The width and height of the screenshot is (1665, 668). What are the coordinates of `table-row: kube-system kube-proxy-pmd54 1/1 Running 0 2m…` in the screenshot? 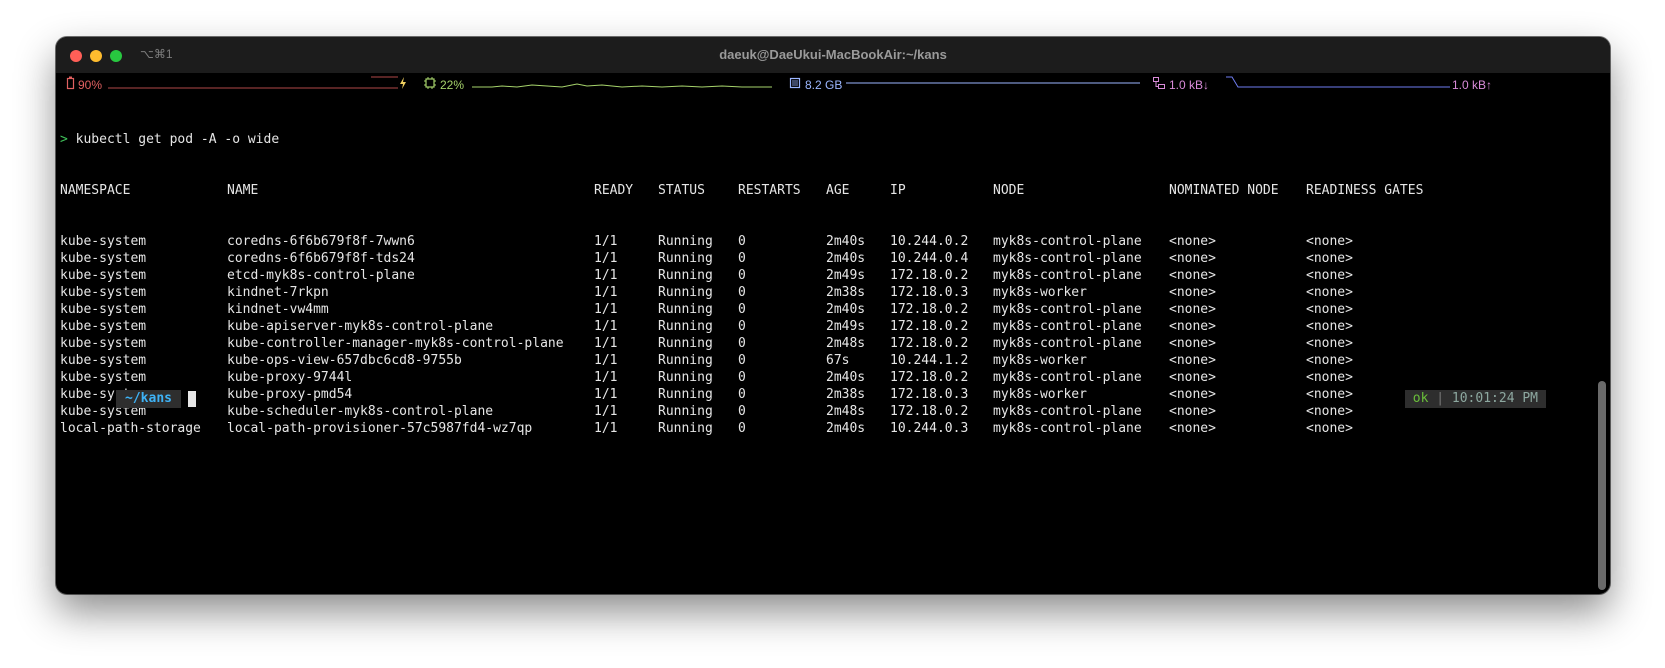 It's located at (825, 394).